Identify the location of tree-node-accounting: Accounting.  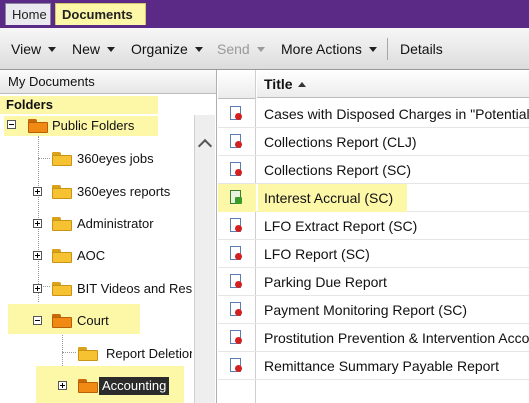
(96, 386).